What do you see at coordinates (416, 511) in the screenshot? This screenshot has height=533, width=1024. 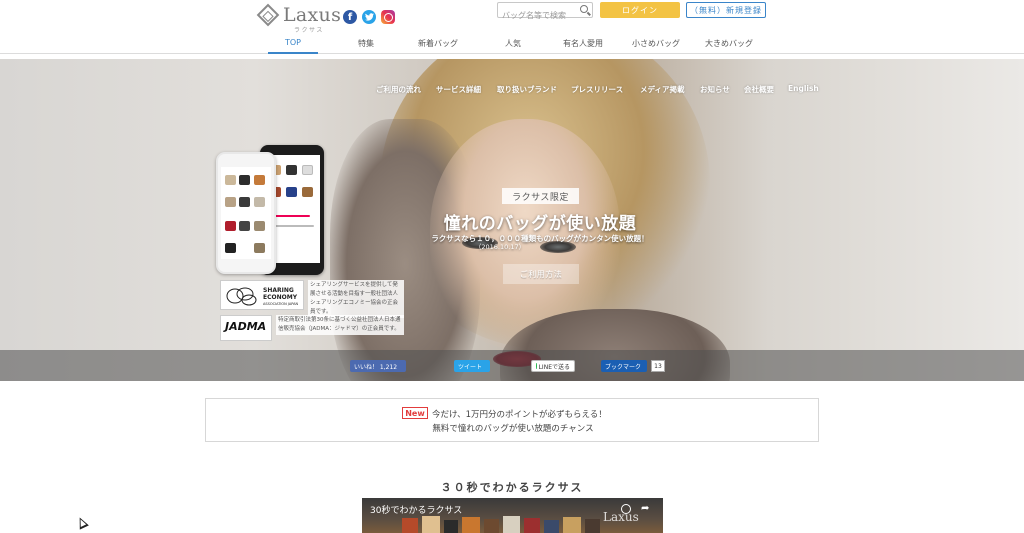 I see `video-title: 30秒でわかるラクサス` at bounding box center [416, 511].